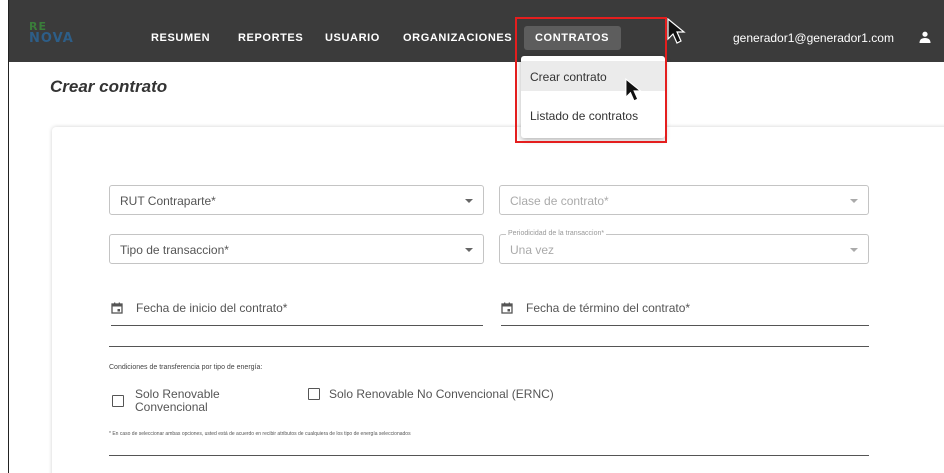 The width and height of the screenshot is (944, 473). I want to click on fecha-termino-field: Fecha de término del contrato*, so click(685, 313).